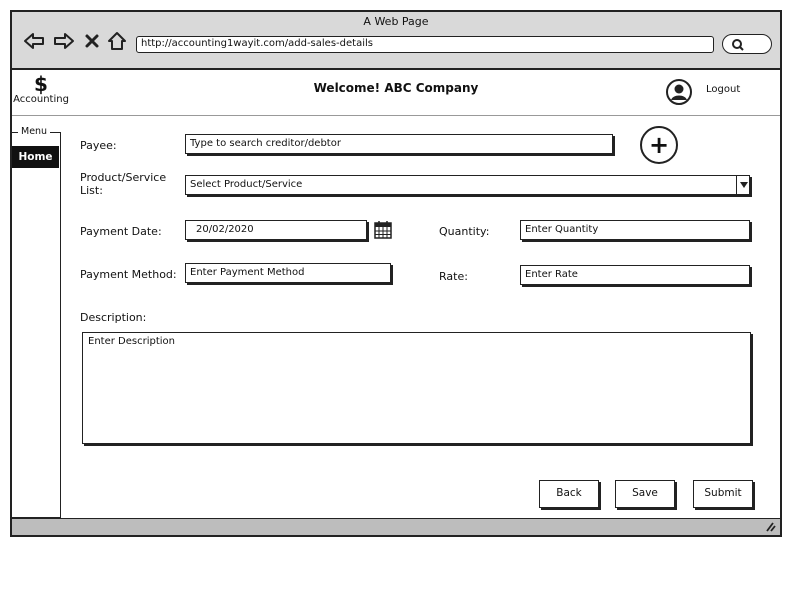 Image resolution: width=792 pixels, height=612 pixels. Describe the element at coordinates (41, 99) in the screenshot. I see `logo-label: Accounting` at that location.